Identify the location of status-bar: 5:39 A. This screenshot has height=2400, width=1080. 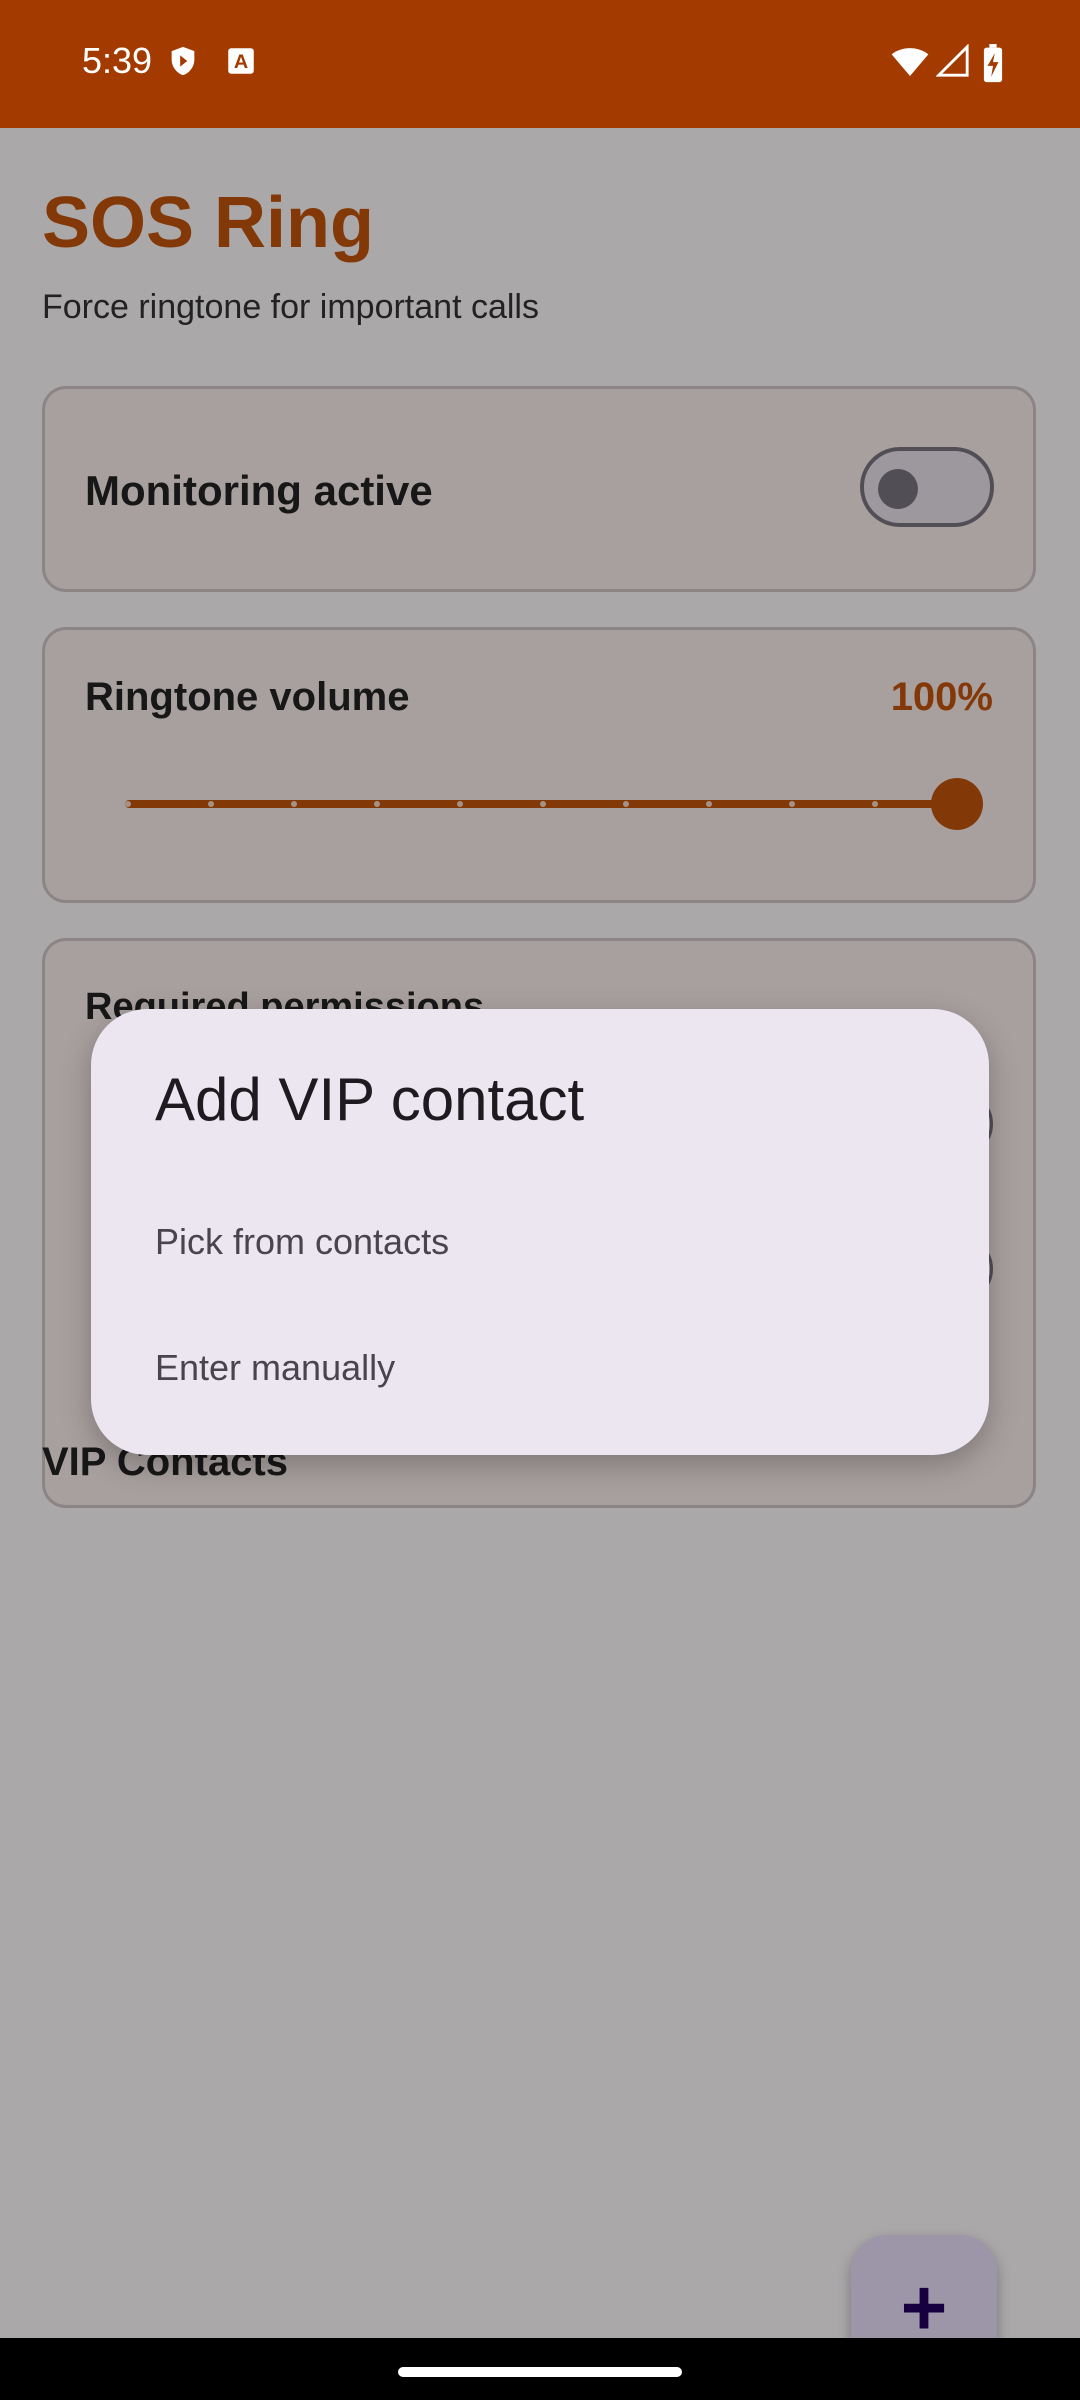
(540, 64).